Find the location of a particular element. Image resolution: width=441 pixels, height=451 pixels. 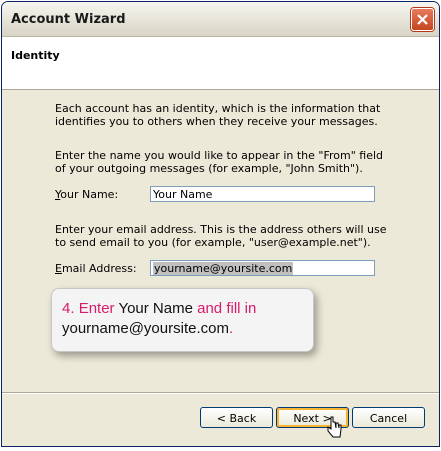

name-label-rest: our Name: is located at coordinates (89, 194).